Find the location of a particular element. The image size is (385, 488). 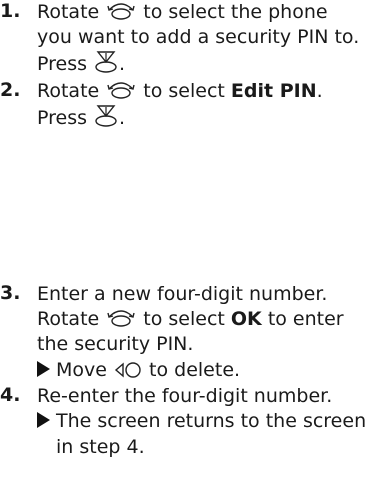

step-text: you want to add a security PIN to. is located at coordinates (198, 37).